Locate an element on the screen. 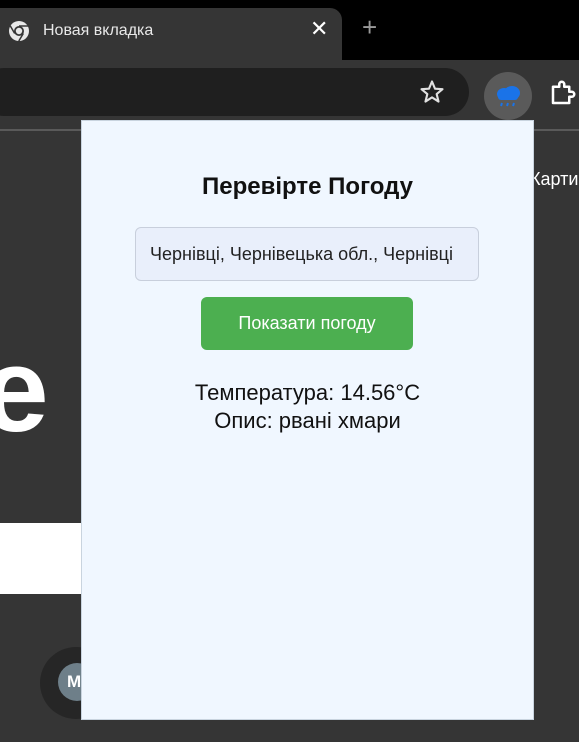 The height and width of the screenshot is (742, 579). tab-strip: Новая вкладка ✕ + is located at coordinates (289, 30).